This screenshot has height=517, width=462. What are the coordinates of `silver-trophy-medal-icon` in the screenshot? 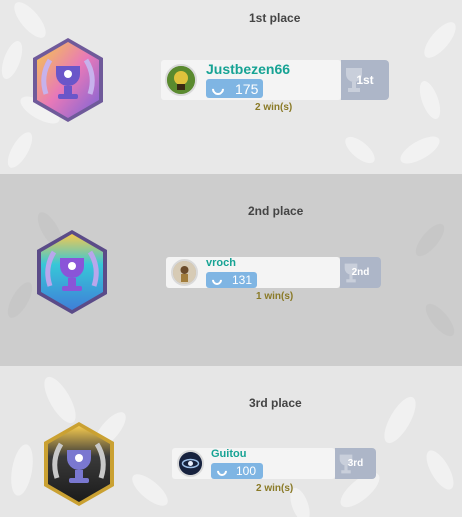 It's located at (72, 272).